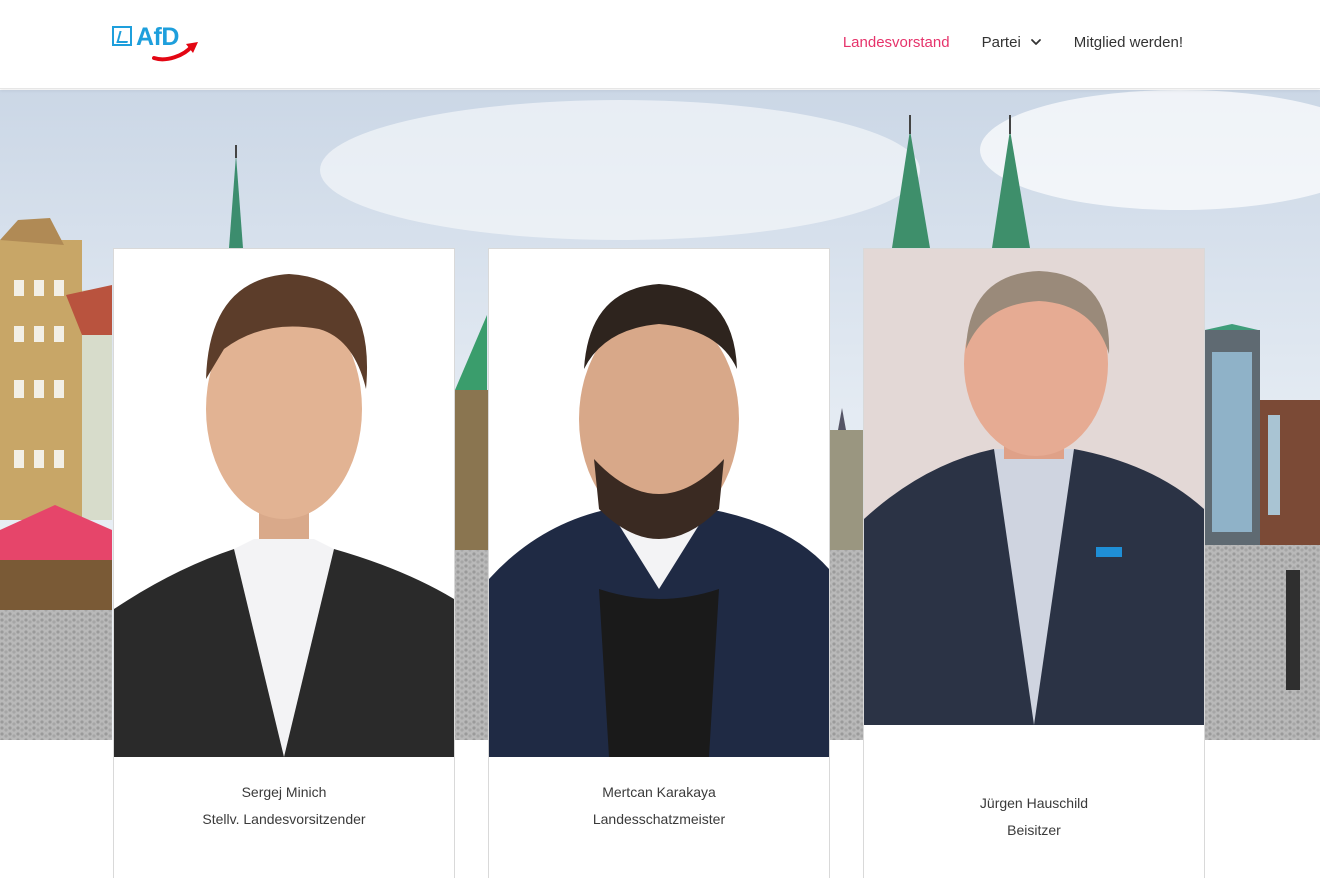  What do you see at coordinates (284, 792) in the screenshot?
I see `member-name: Sergej Minich` at bounding box center [284, 792].